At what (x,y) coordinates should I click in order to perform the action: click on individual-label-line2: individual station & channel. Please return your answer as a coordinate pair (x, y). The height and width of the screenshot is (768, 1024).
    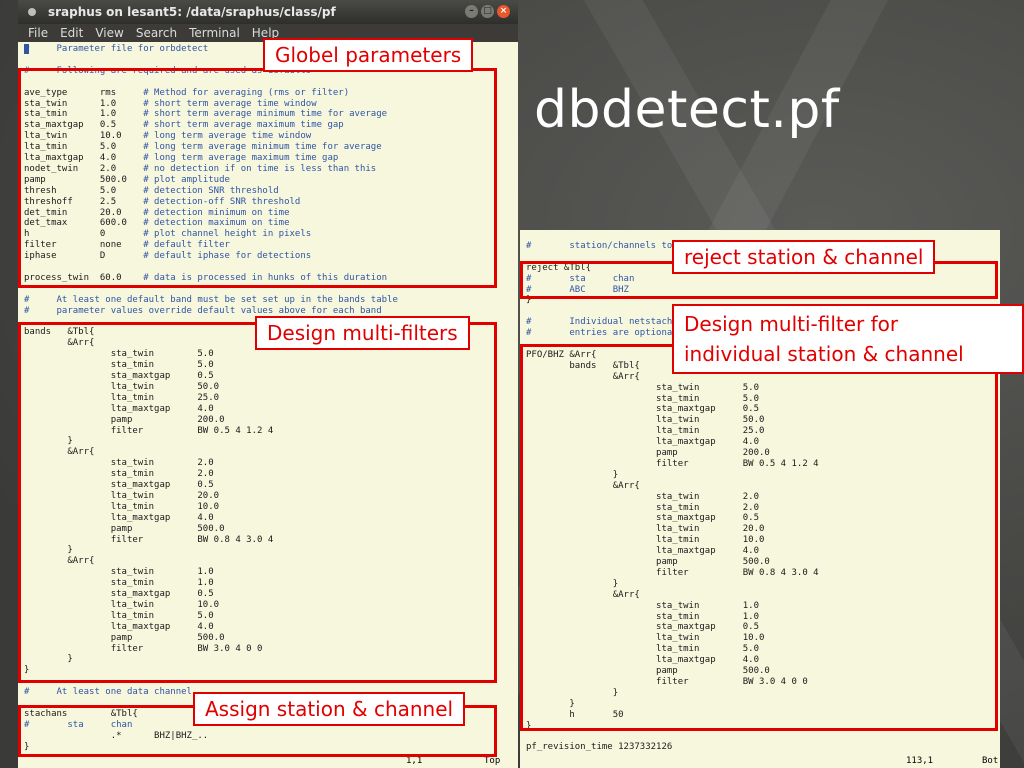
    Looking at the image, I should click on (824, 354).